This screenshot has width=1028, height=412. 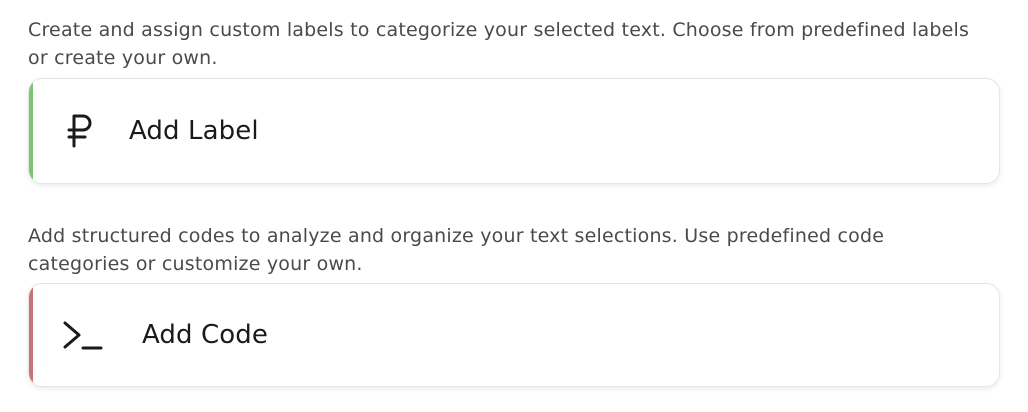 What do you see at coordinates (81, 131) in the screenshot?
I see `ruble-icon` at bounding box center [81, 131].